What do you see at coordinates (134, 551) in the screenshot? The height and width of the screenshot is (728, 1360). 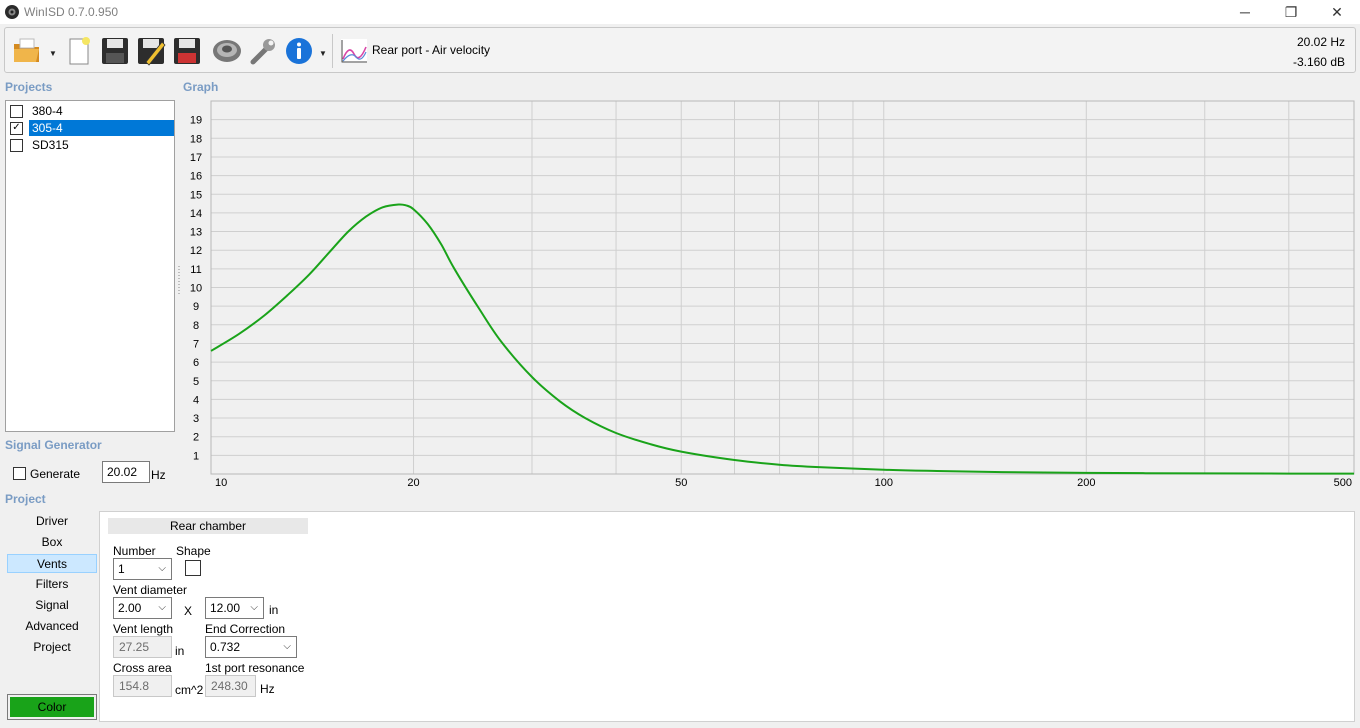 I see `number-label: Number` at bounding box center [134, 551].